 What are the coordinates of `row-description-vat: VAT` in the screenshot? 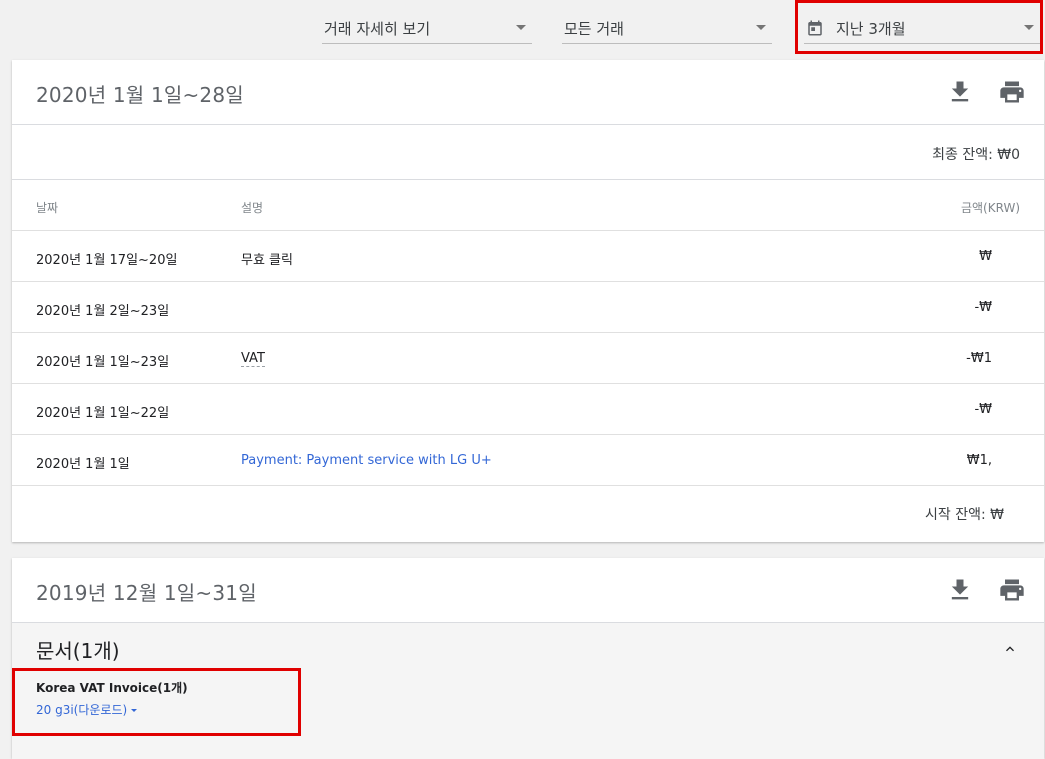 It's located at (253, 359).